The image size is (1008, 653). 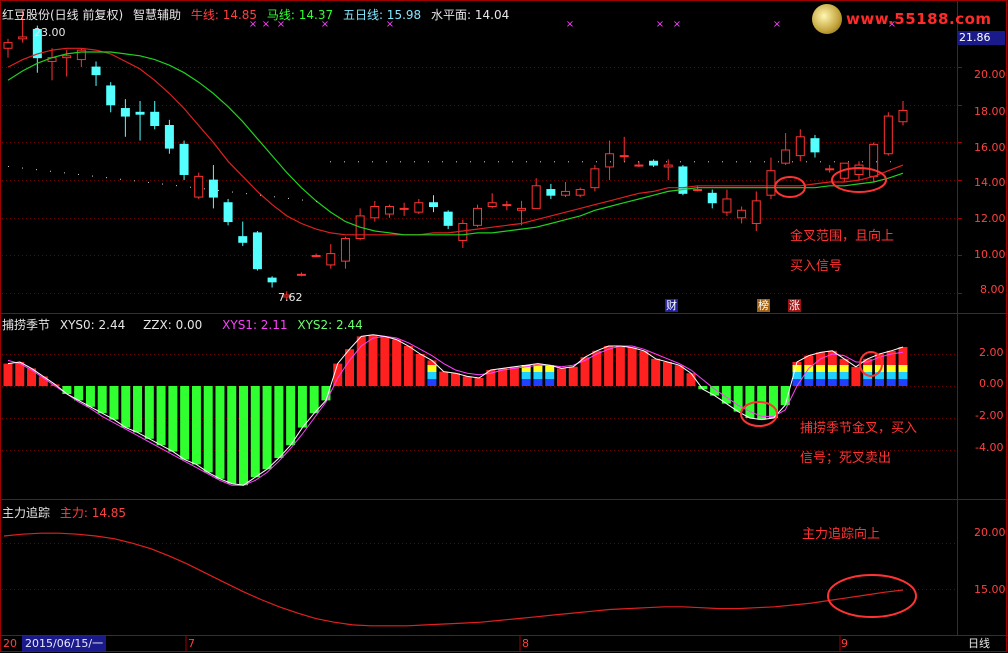 I want to click on annotation-golden-cross-line2: 买入信号, so click(x=816, y=266).